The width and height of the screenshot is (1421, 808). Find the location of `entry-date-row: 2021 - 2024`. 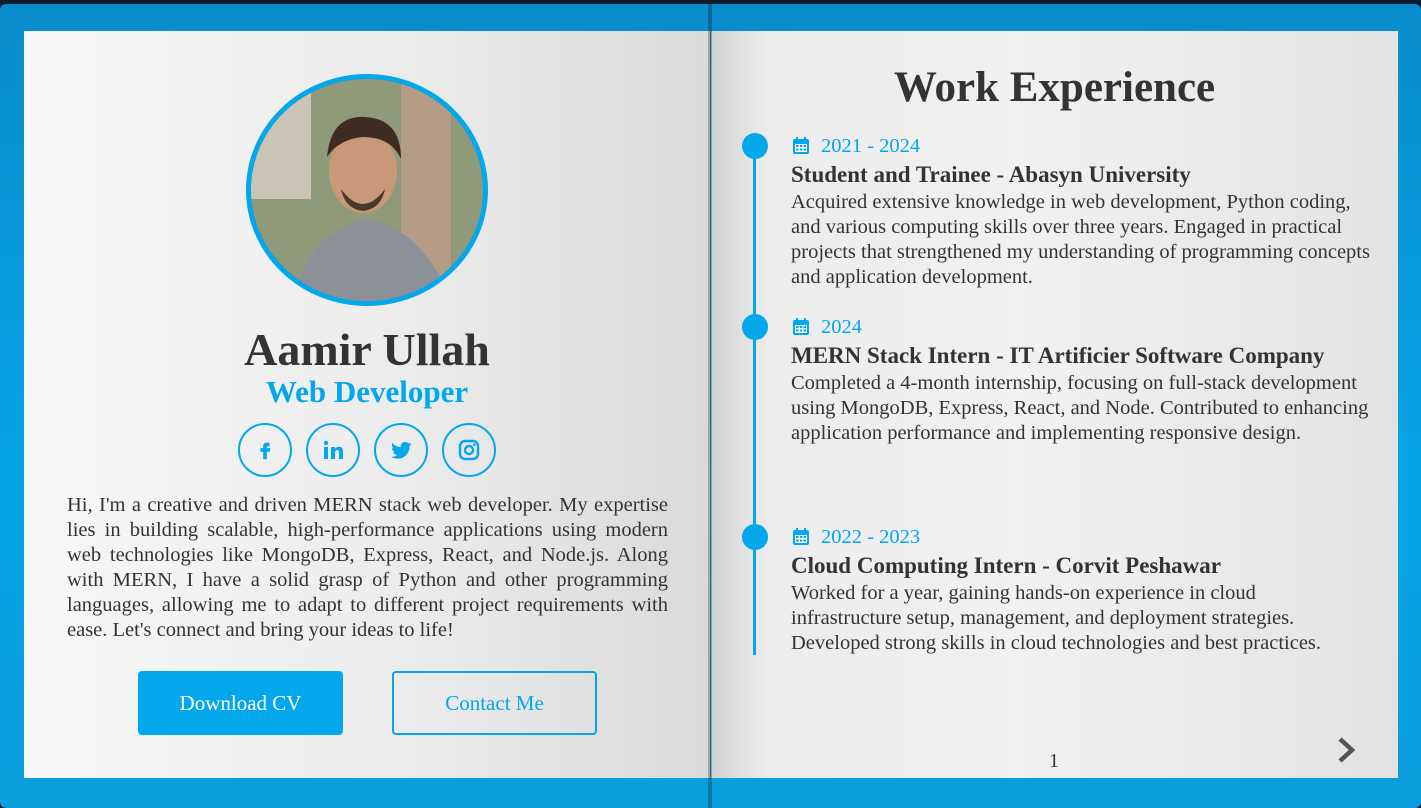

entry-date-row: 2021 - 2024 is located at coordinates (1081, 146).